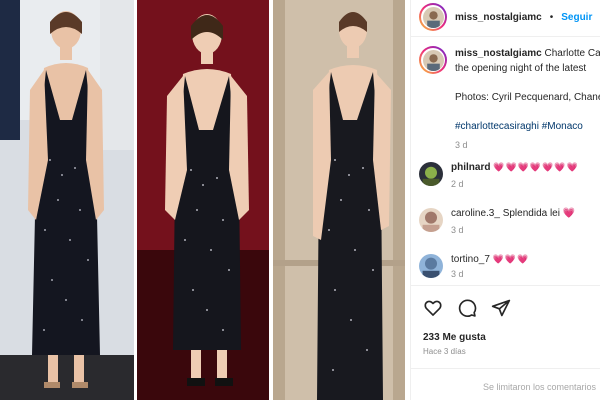 Image resolution: width=600 pixels, height=400 pixels. What do you see at coordinates (470, 259) in the screenshot?
I see `comment-username: tortino_7` at bounding box center [470, 259].